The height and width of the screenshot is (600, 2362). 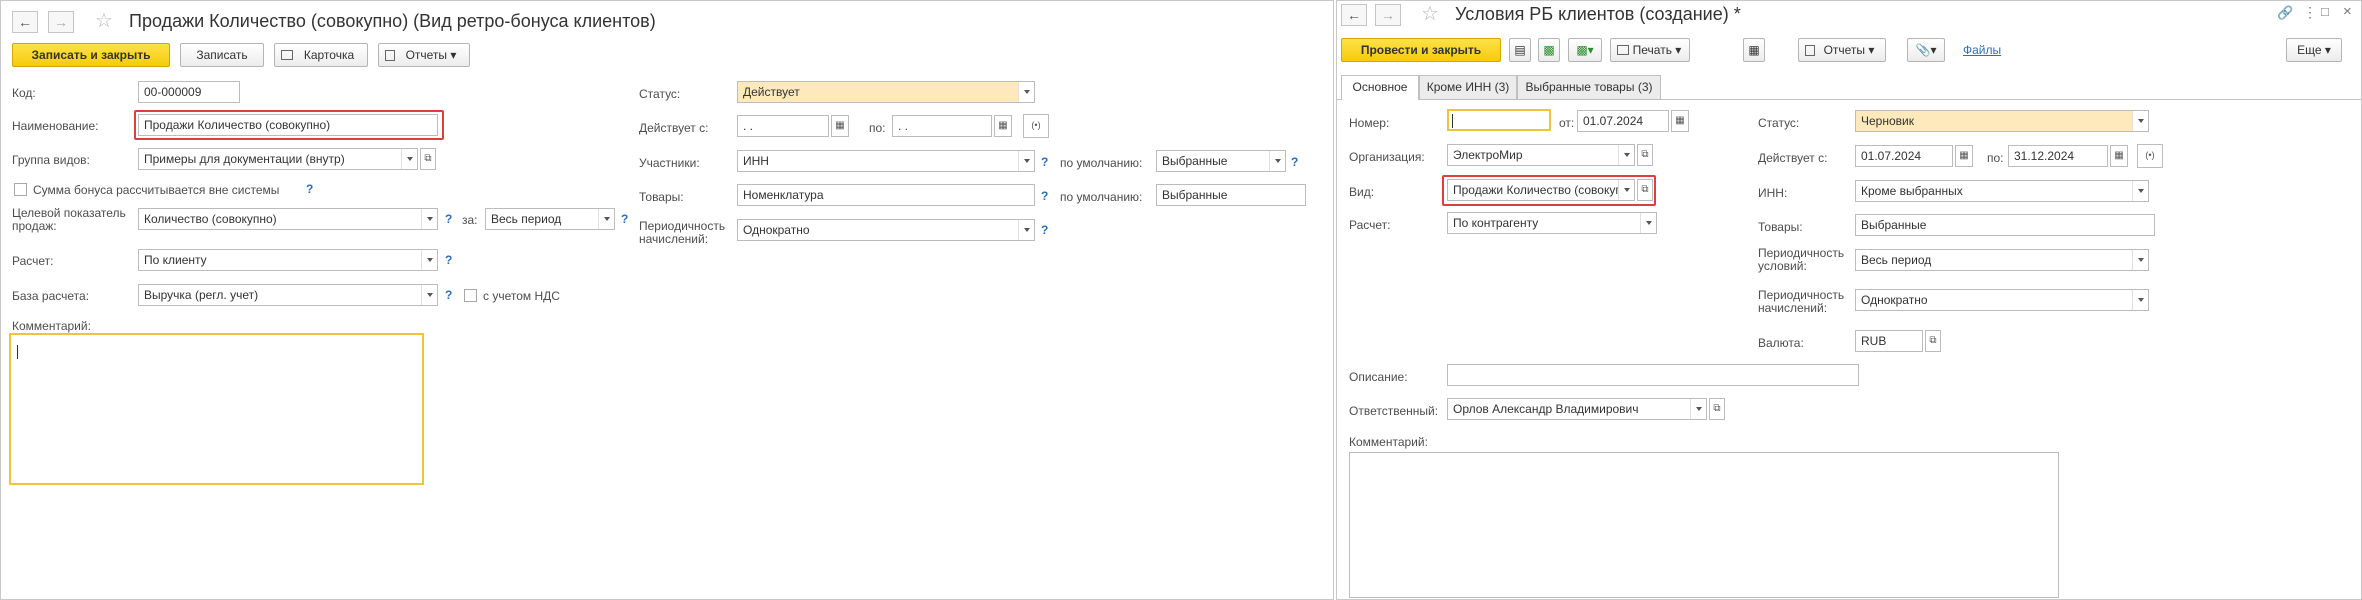 I want to click on attach-icon: 📎▾, so click(x=1926, y=50).